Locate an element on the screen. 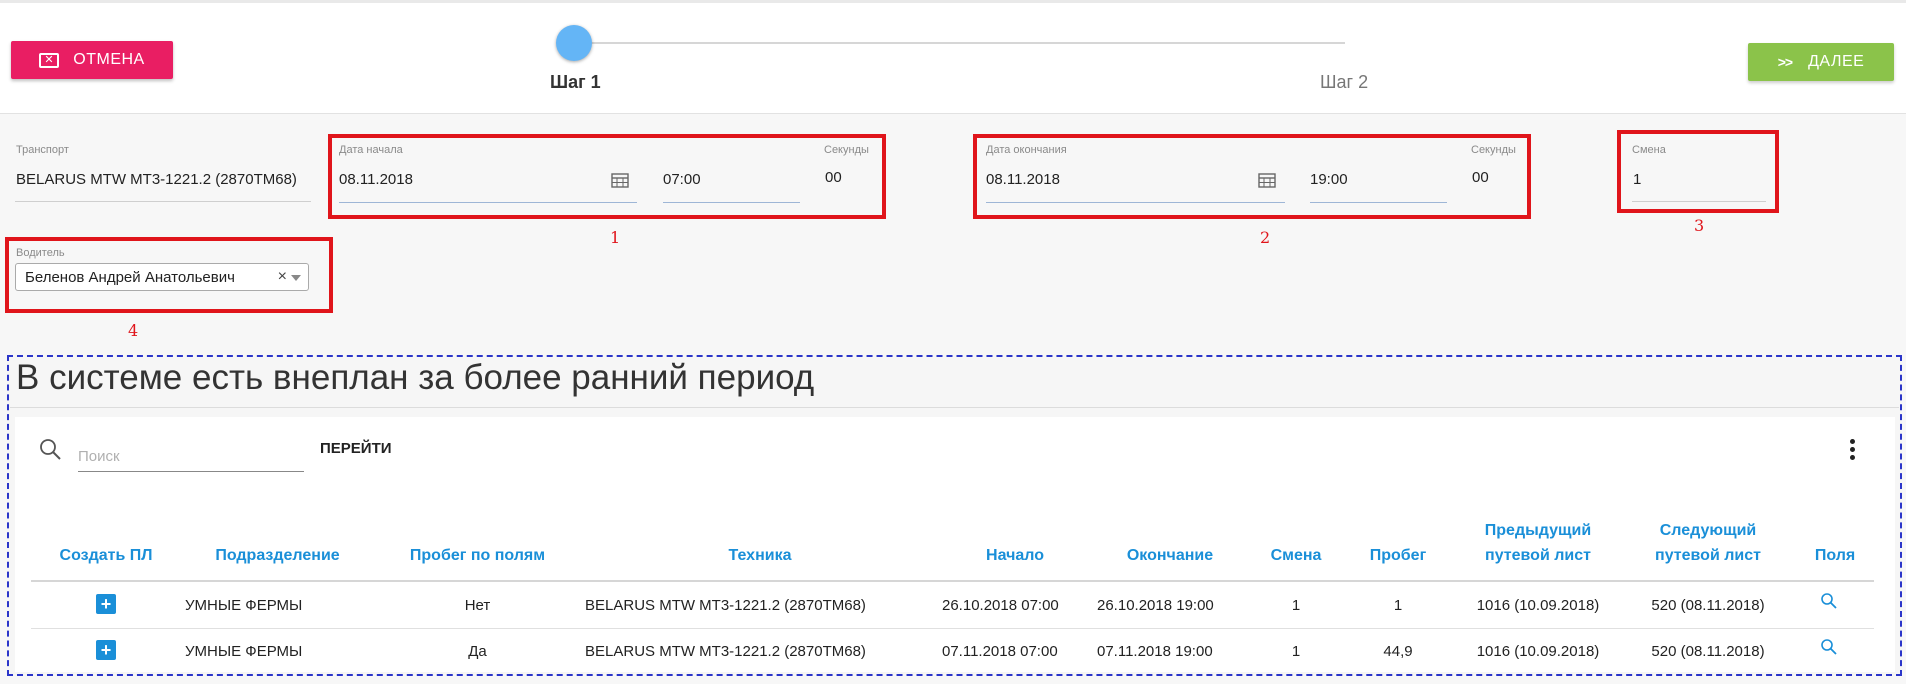  stepper-track is located at coordinates (959, 43).